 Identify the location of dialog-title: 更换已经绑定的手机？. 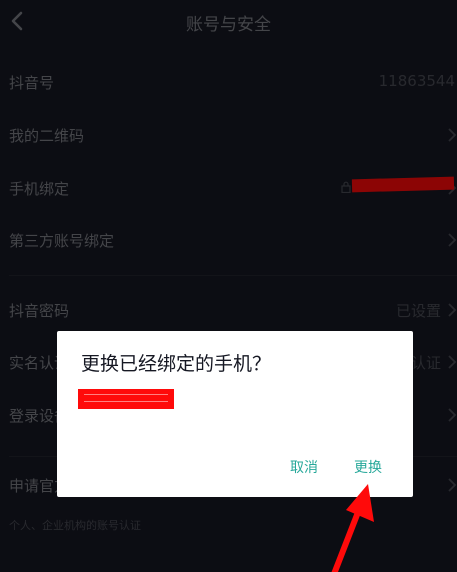
(176, 364).